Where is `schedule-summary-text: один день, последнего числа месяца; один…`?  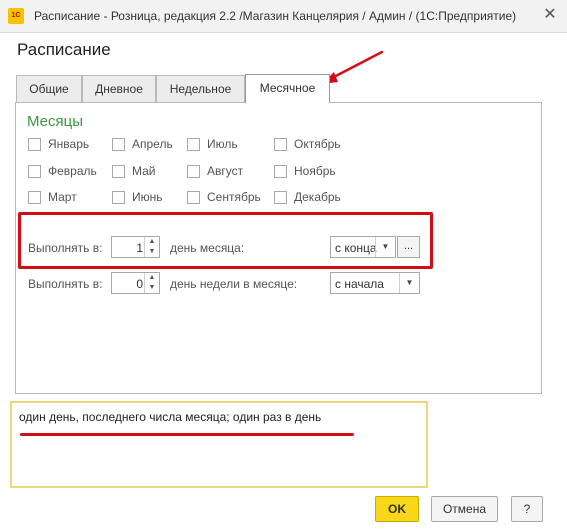 schedule-summary-text: один день, последнего числа месяца; один… is located at coordinates (170, 417).